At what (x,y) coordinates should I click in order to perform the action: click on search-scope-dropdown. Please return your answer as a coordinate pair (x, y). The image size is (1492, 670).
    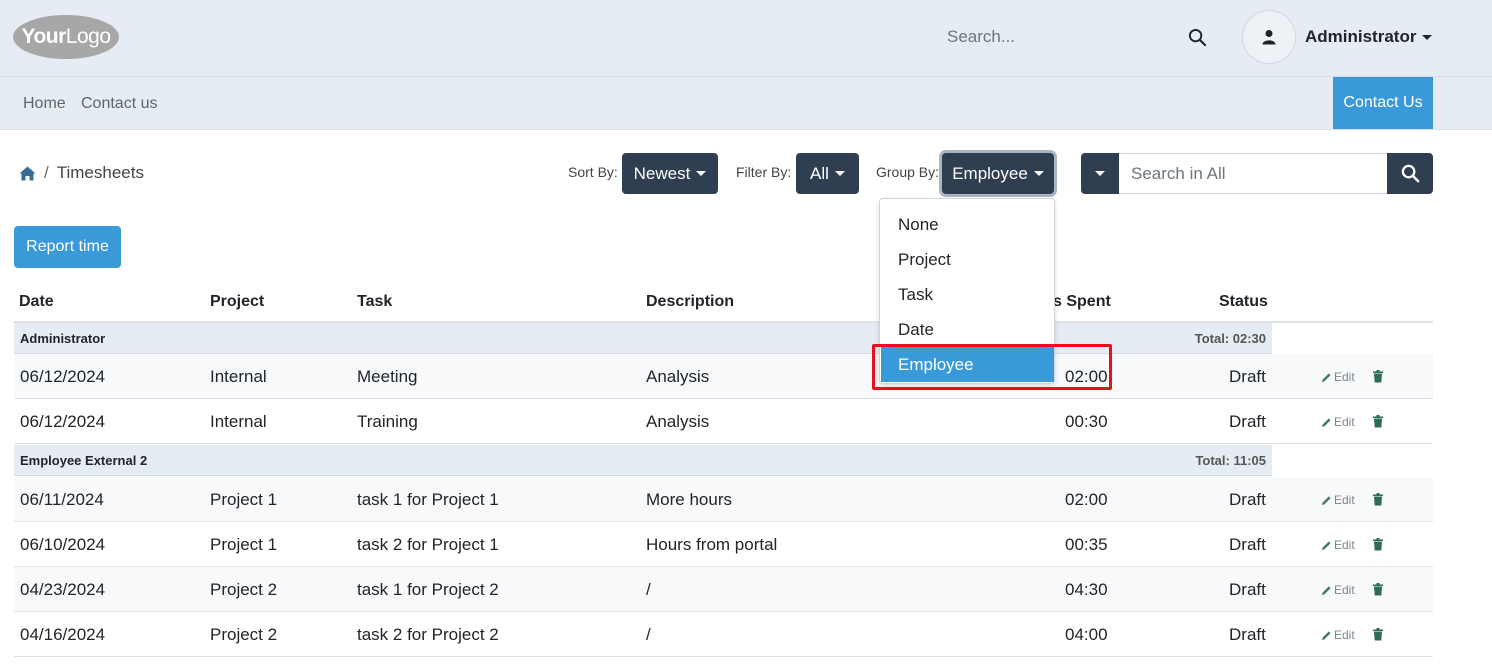
    Looking at the image, I should click on (1100, 173).